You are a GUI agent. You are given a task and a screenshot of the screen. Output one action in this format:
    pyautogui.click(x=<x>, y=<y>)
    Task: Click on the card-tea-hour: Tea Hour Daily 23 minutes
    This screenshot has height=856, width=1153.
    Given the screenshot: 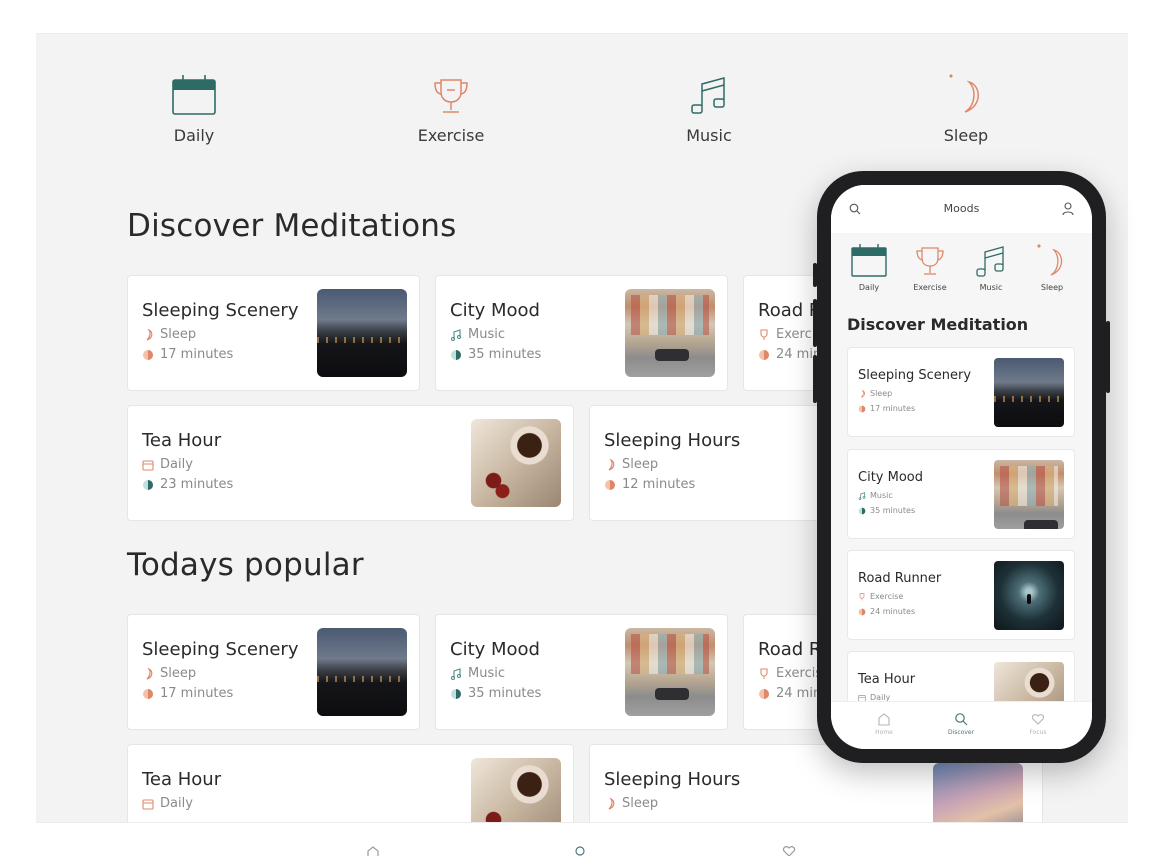 What is the action you would take?
    pyautogui.click(x=350, y=463)
    